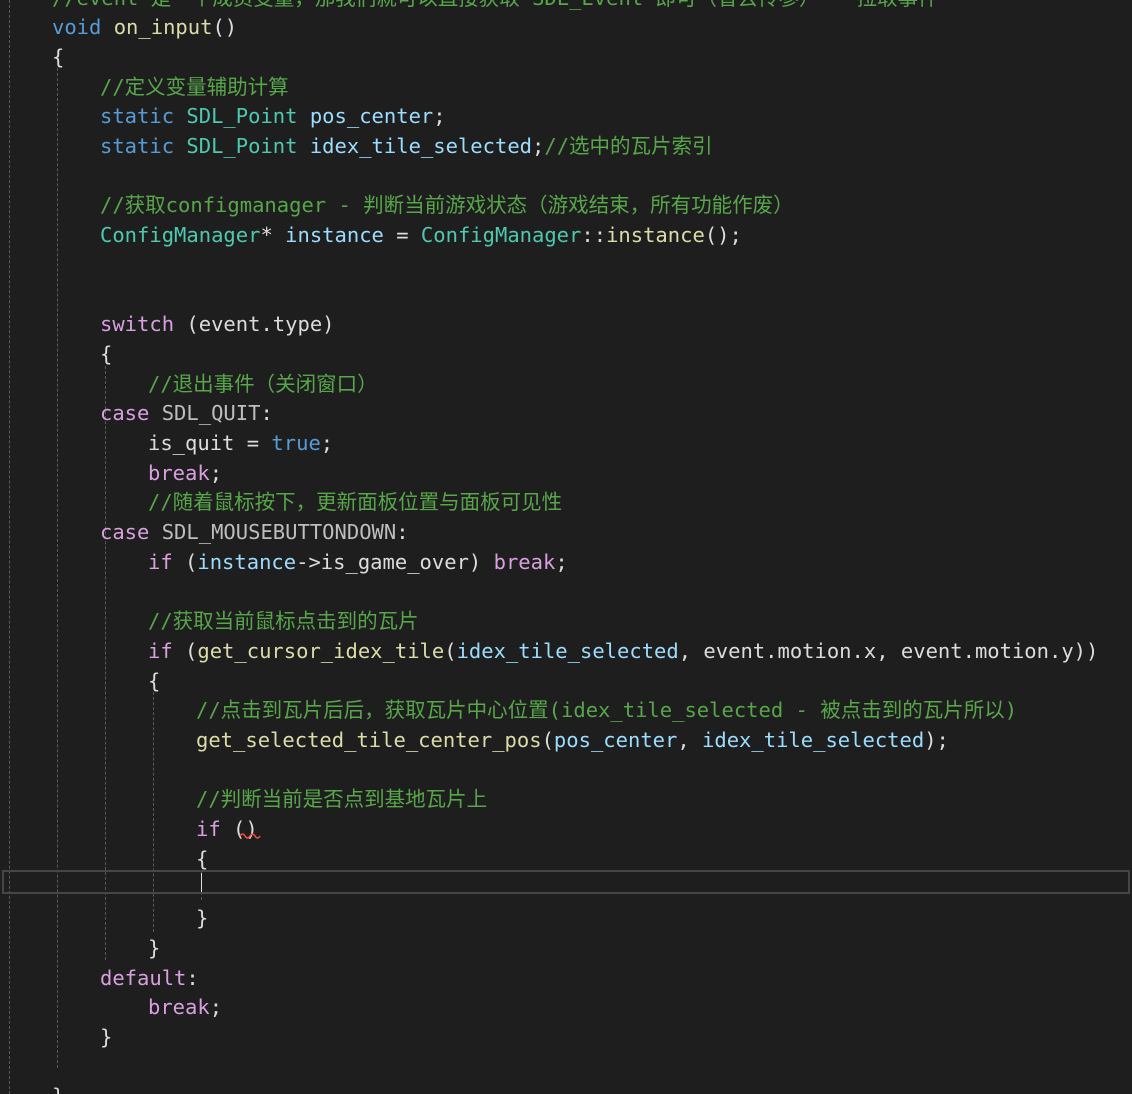 The width and height of the screenshot is (1132, 1094). Describe the element at coordinates (888, 650) in the screenshot. I see `code-token: , event.motion.x, event.motion.y))` at that location.